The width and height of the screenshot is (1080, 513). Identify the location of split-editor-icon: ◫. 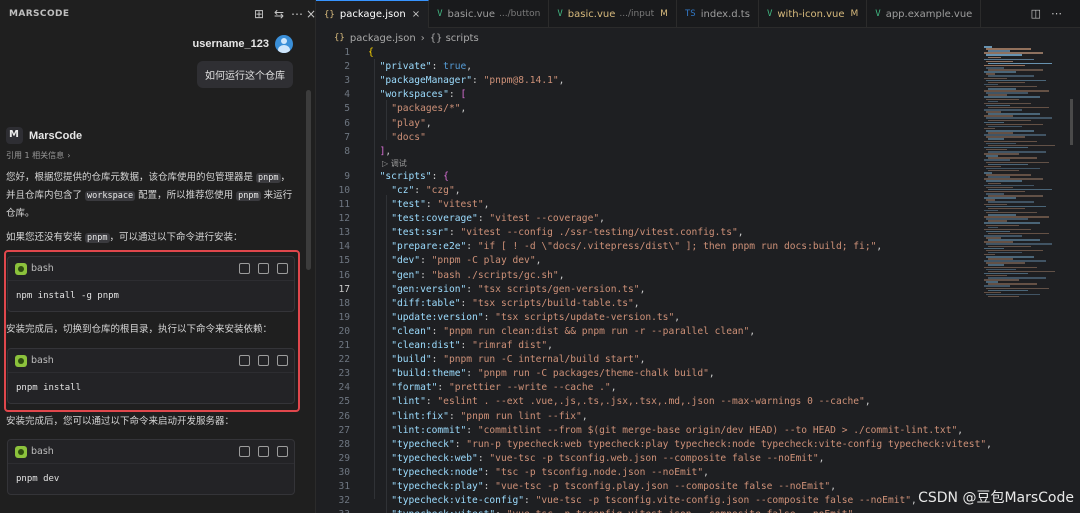
(1041, 13).